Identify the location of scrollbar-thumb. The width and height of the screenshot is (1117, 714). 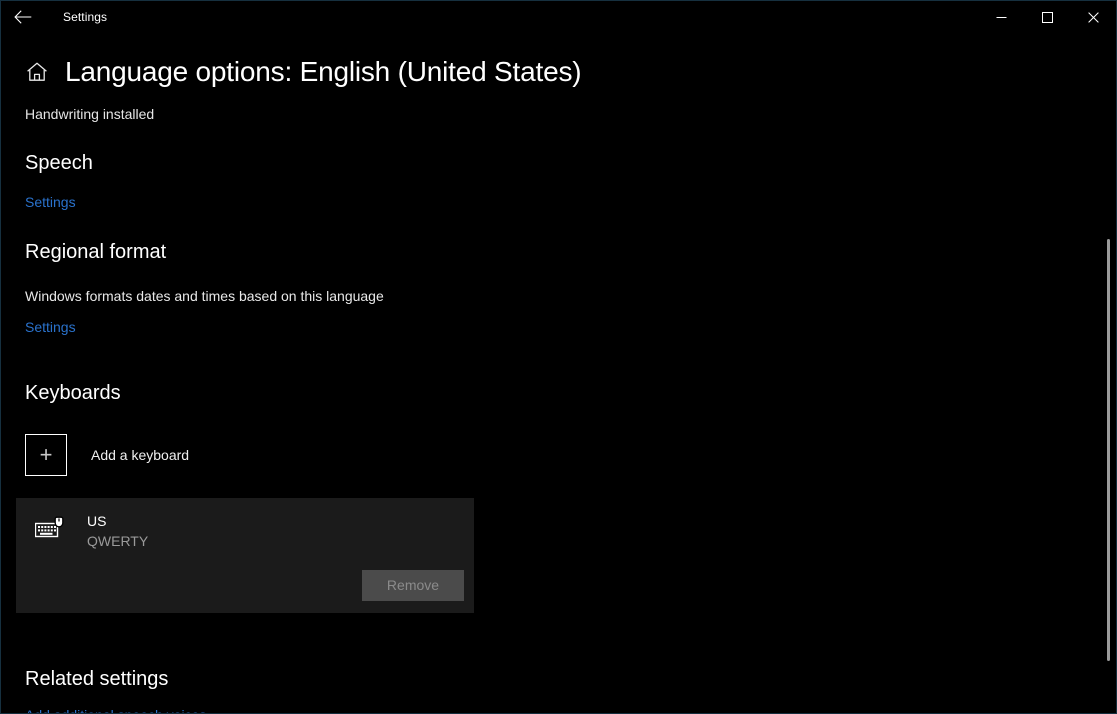
(1108, 450).